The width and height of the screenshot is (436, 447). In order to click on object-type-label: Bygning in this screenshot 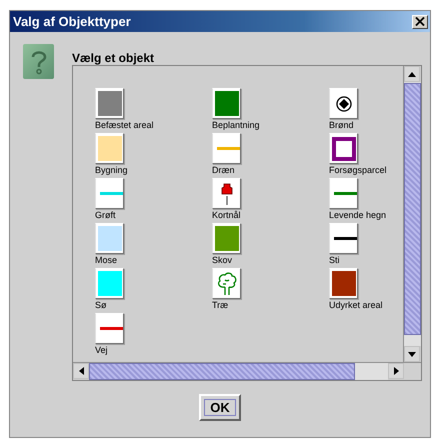, I will do `click(111, 170)`.